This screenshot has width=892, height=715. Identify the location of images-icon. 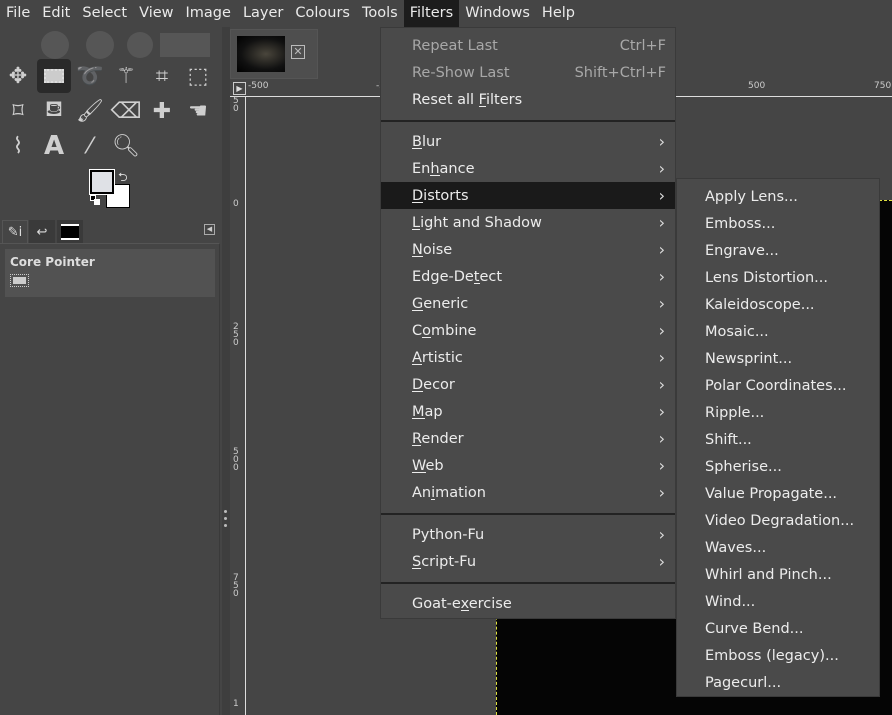
(70, 232).